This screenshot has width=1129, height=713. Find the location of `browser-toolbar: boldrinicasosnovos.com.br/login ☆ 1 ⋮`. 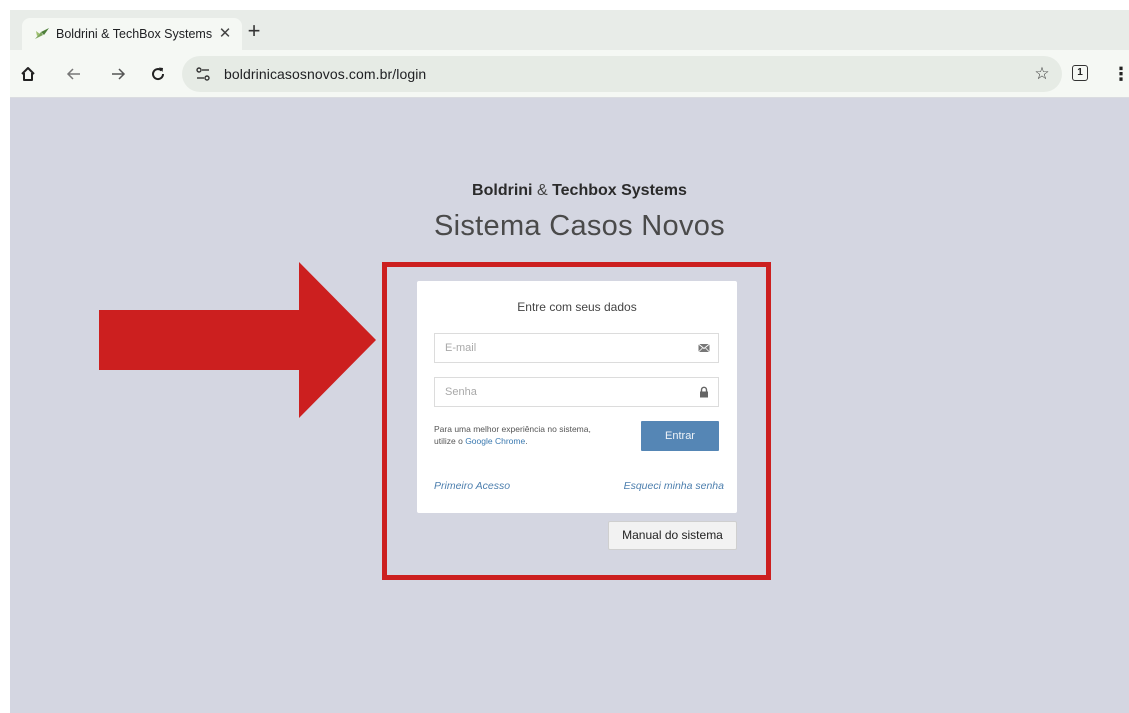

browser-toolbar: boldrinicasosnovos.com.br/login ☆ 1 ⋮ is located at coordinates (569, 74).